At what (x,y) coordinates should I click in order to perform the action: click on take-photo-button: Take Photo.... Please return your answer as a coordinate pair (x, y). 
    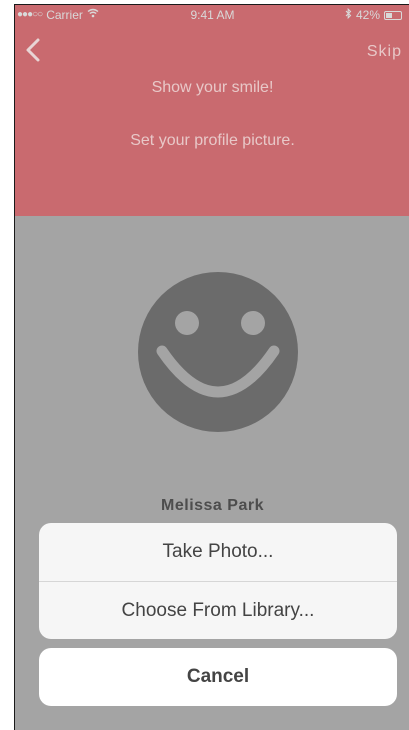
    Looking at the image, I should click on (218, 552).